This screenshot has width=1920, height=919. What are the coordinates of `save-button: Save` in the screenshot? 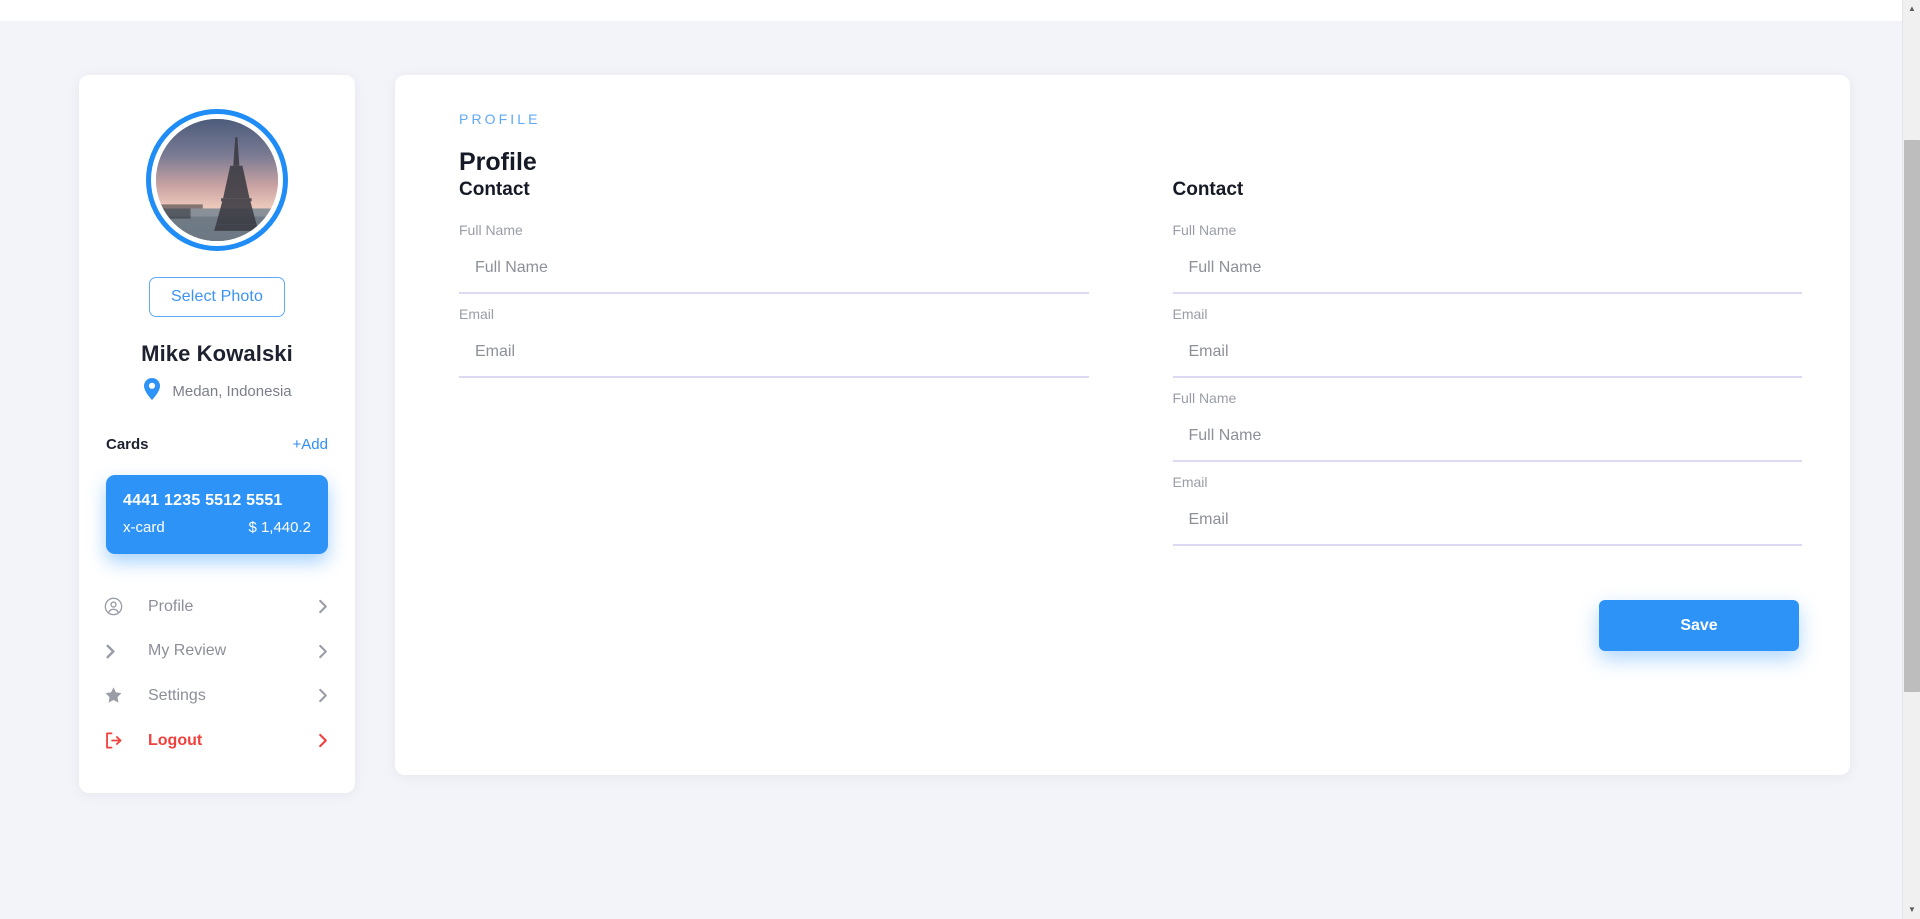 It's located at (1699, 625).